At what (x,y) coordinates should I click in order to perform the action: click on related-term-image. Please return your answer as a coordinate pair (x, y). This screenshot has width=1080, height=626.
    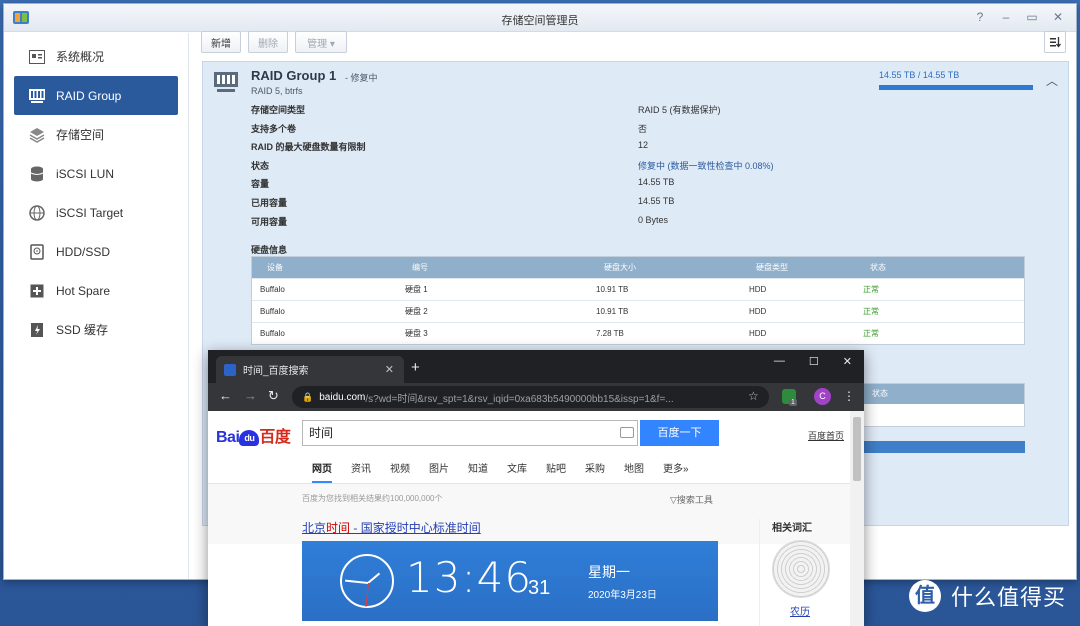
    Looking at the image, I should click on (801, 569).